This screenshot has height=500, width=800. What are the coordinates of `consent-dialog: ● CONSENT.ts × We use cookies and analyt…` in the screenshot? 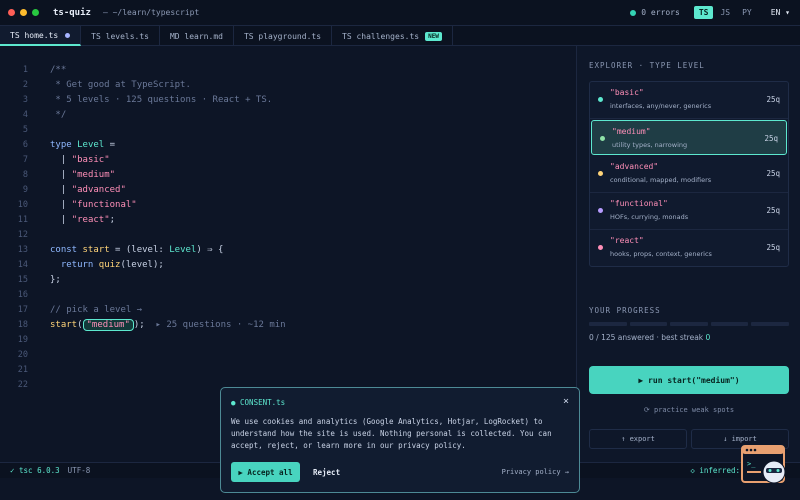 It's located at (400, 440).